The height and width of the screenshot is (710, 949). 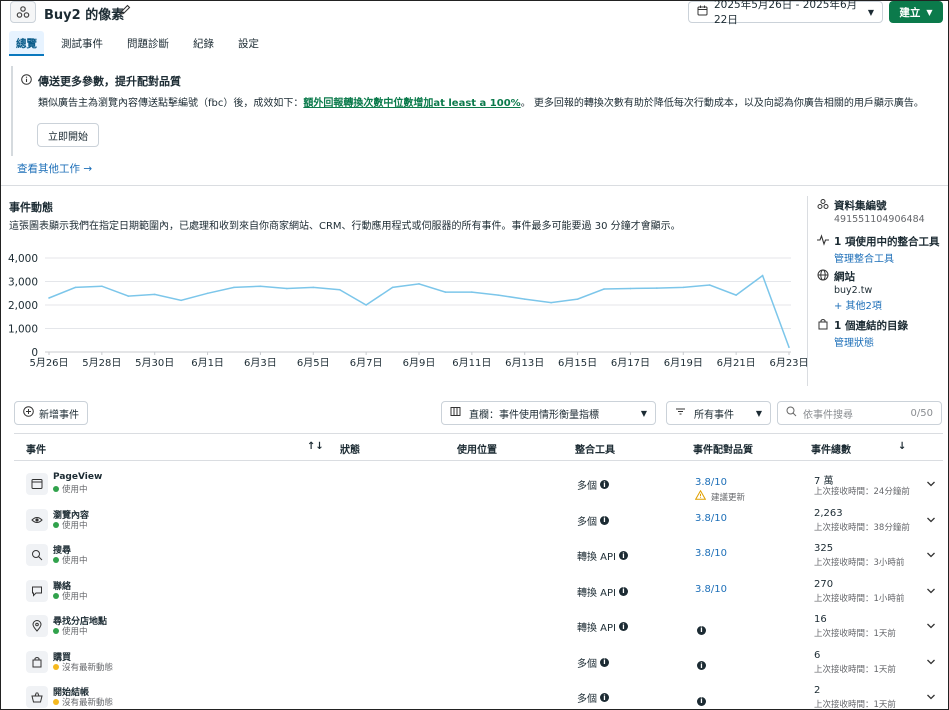 What do you see at coordinates (788, 363) in the screenshot?
I see `x-tick-label: 6月23日` at bounding box center [788, 363].